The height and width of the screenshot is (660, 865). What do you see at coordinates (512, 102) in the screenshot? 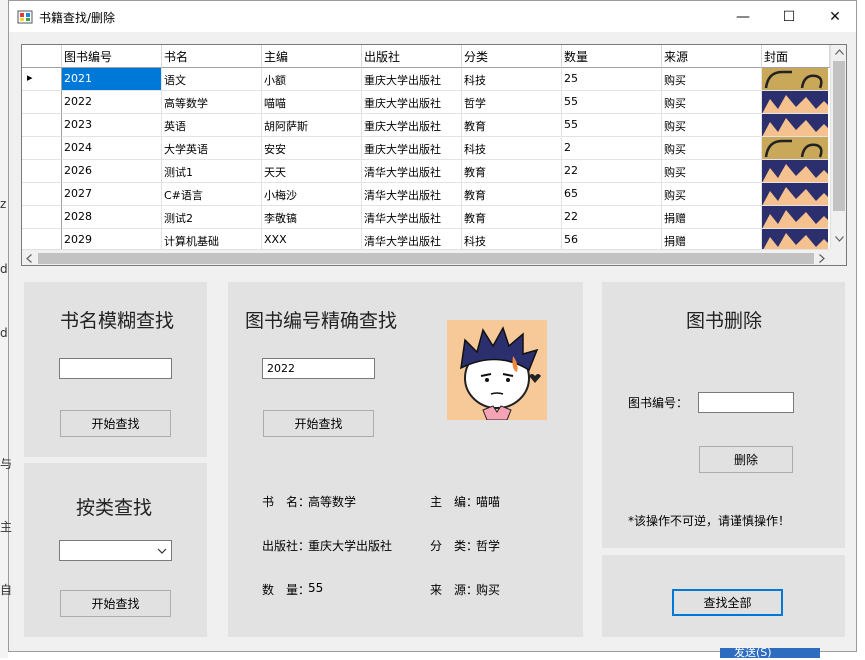
I see `table-cell-category: 哲学` at bounding box center [512, 102].